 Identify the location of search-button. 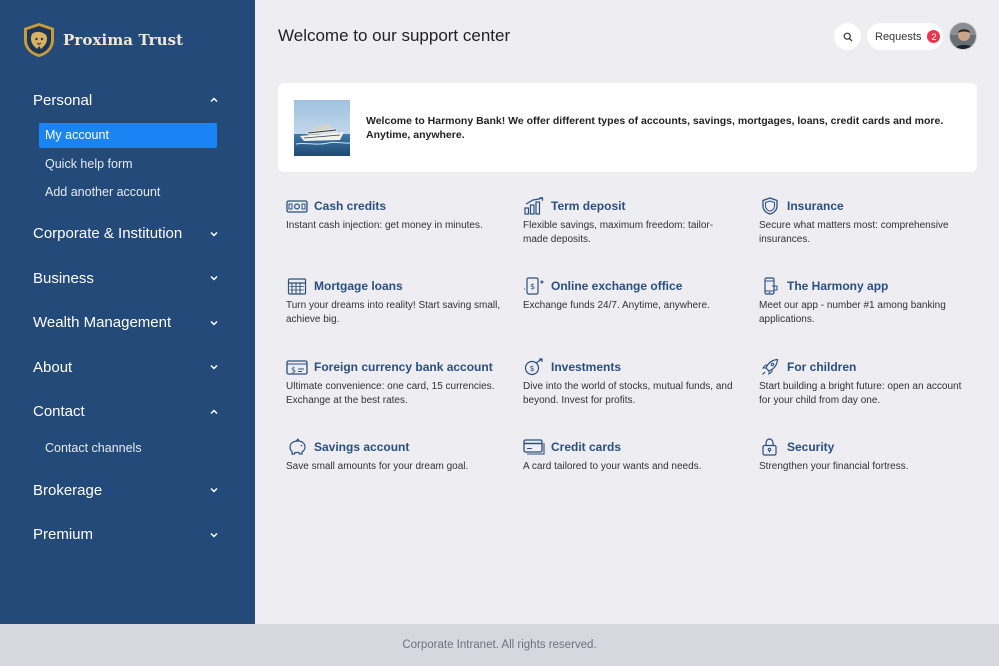
(847, 36).